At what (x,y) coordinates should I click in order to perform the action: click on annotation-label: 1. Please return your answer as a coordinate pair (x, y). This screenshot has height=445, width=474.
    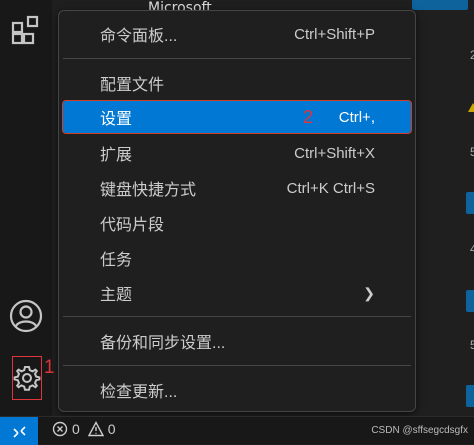
    Looking at the image, I should click on (49, 367).